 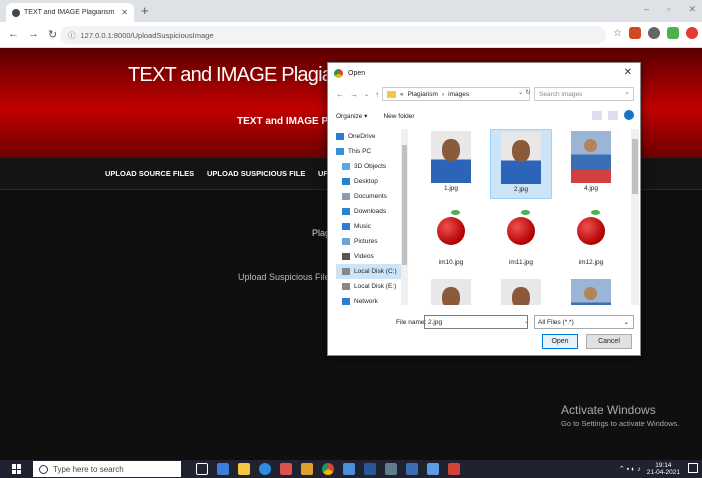 I want to click on nav-pane-item: Desktop, so click(x=372, y=181).